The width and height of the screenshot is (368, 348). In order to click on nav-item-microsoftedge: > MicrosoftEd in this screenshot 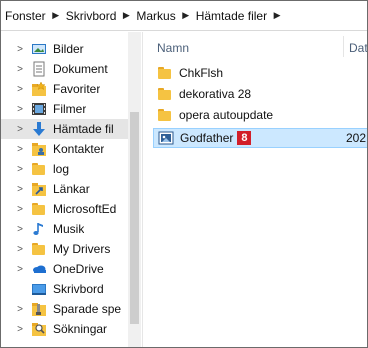, I will do `click(64, 209)`.